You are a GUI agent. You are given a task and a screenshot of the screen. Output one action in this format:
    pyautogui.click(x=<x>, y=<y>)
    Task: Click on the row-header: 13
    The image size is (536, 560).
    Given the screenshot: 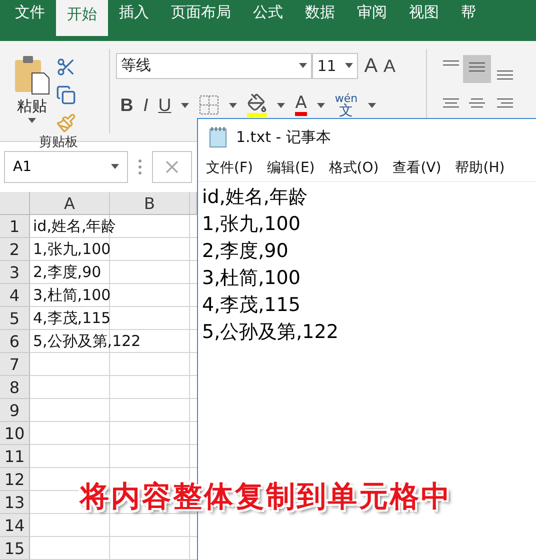 What is the action you would take?
    pyautogui.click(x=15, y=502)
    